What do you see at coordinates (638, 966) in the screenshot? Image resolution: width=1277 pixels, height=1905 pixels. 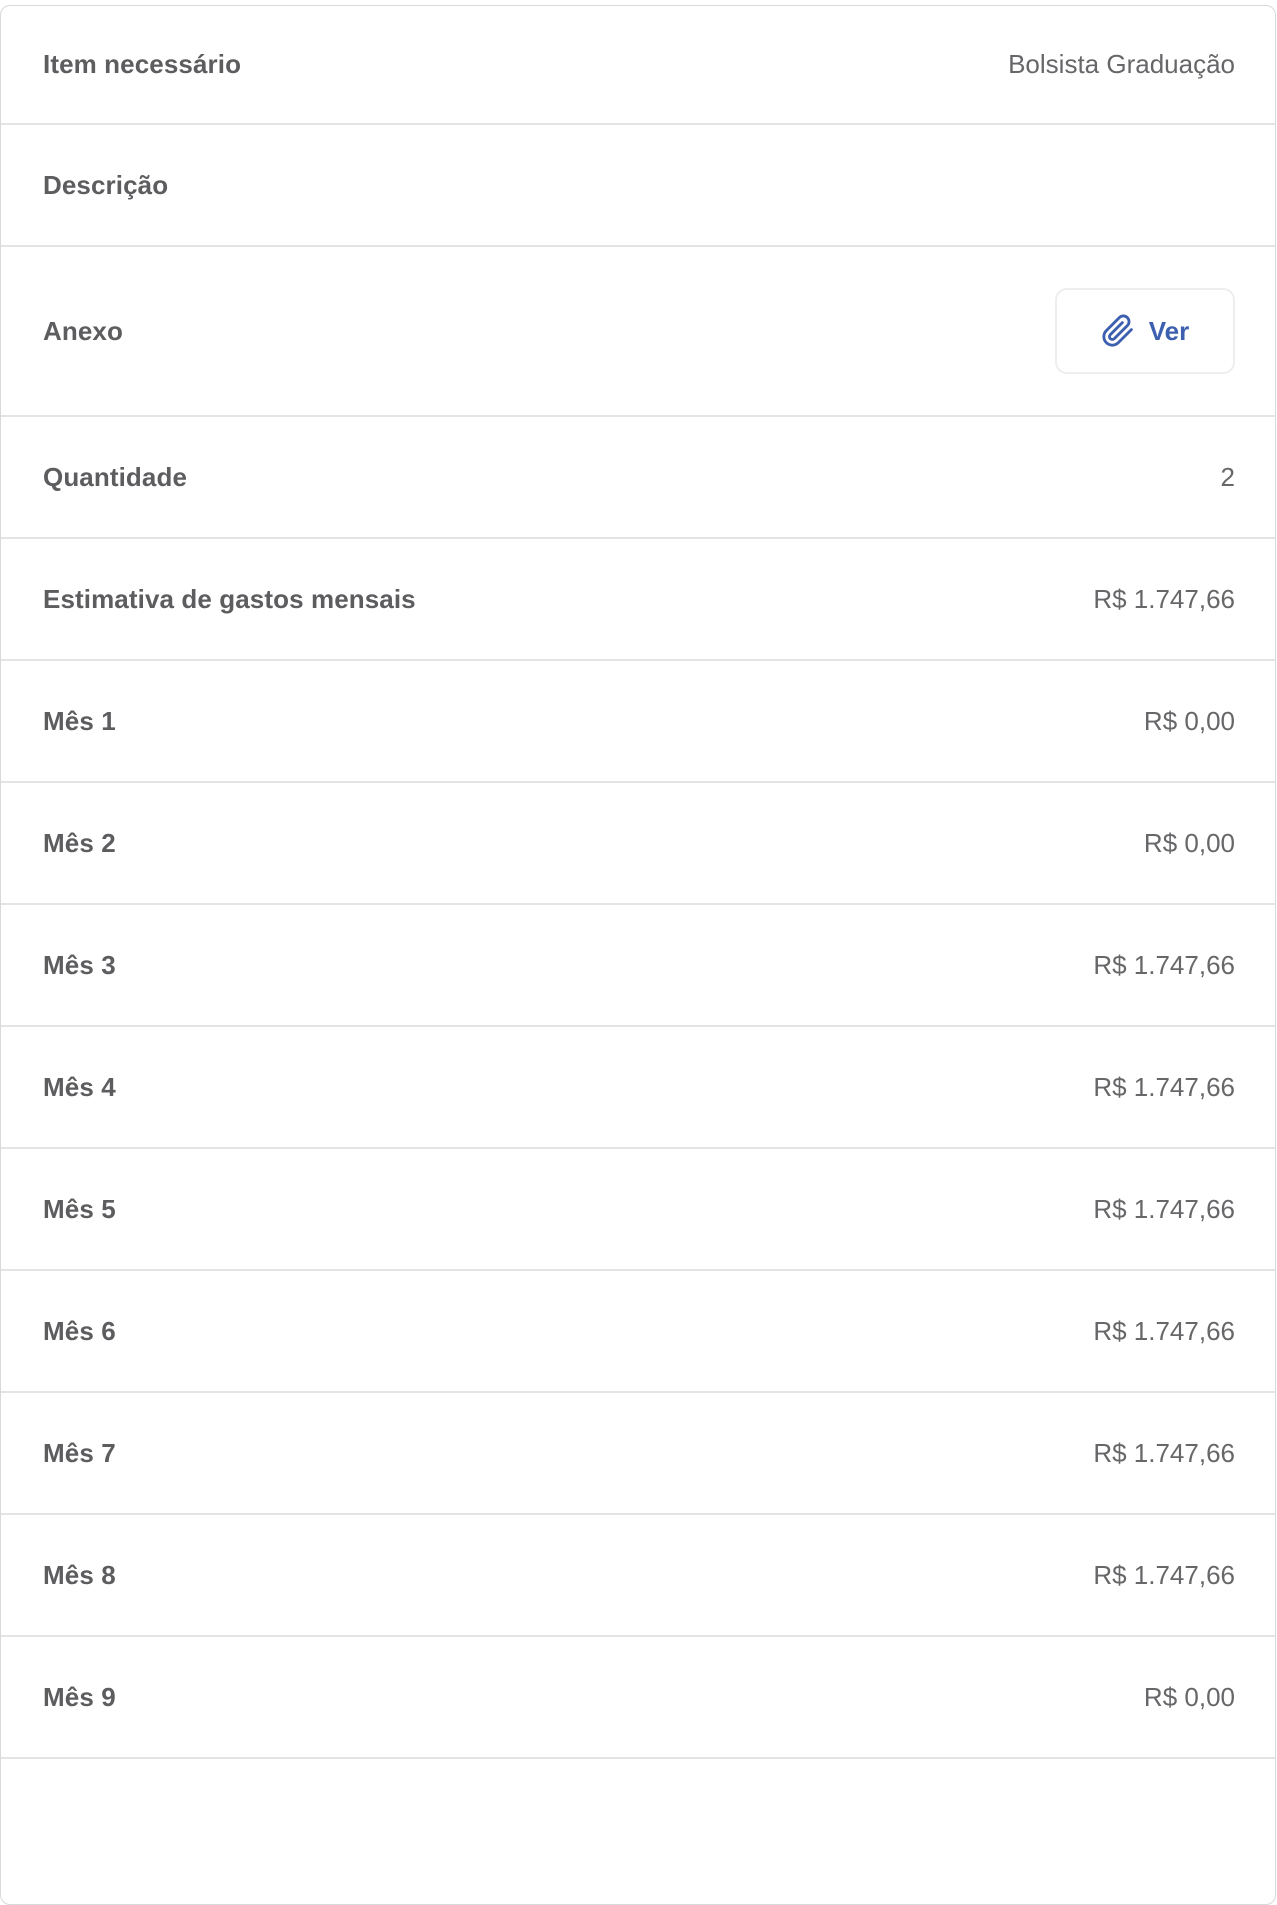 I see `row-mes-3: Mês 3 R$ 1.747,66` at bounding box center [638, 966].